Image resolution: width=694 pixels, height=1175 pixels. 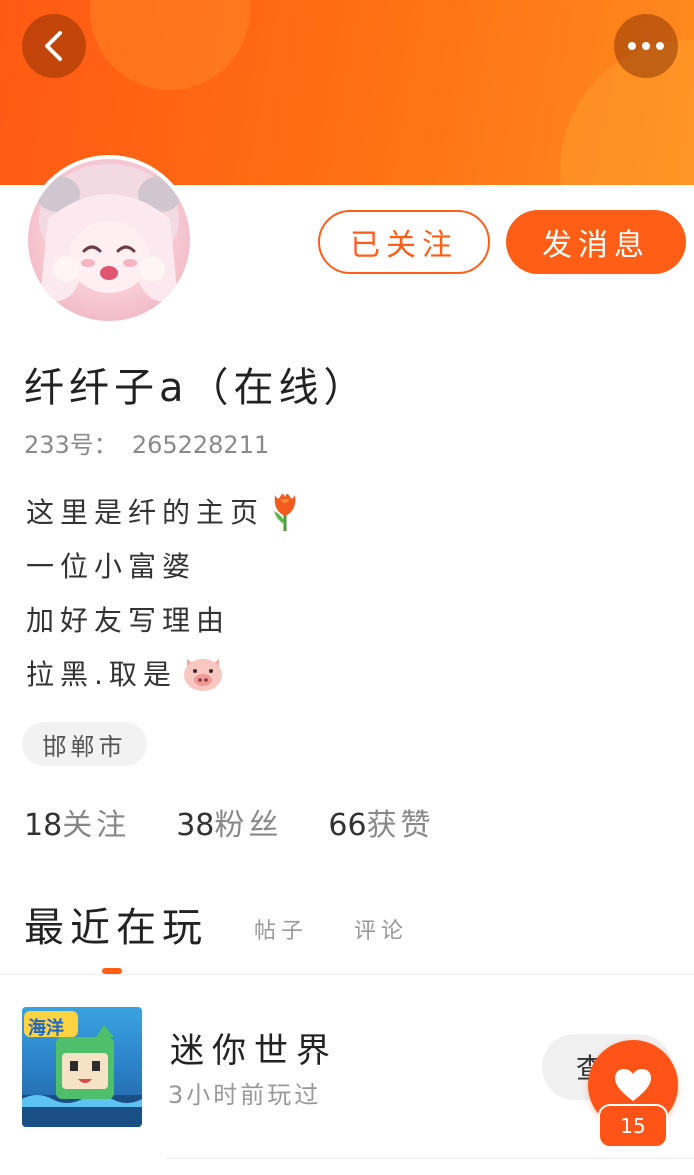 What do you see at coordinates (285, 512) in the screenshot?
I see `tulip-icon` at bounding box center [285, 512].